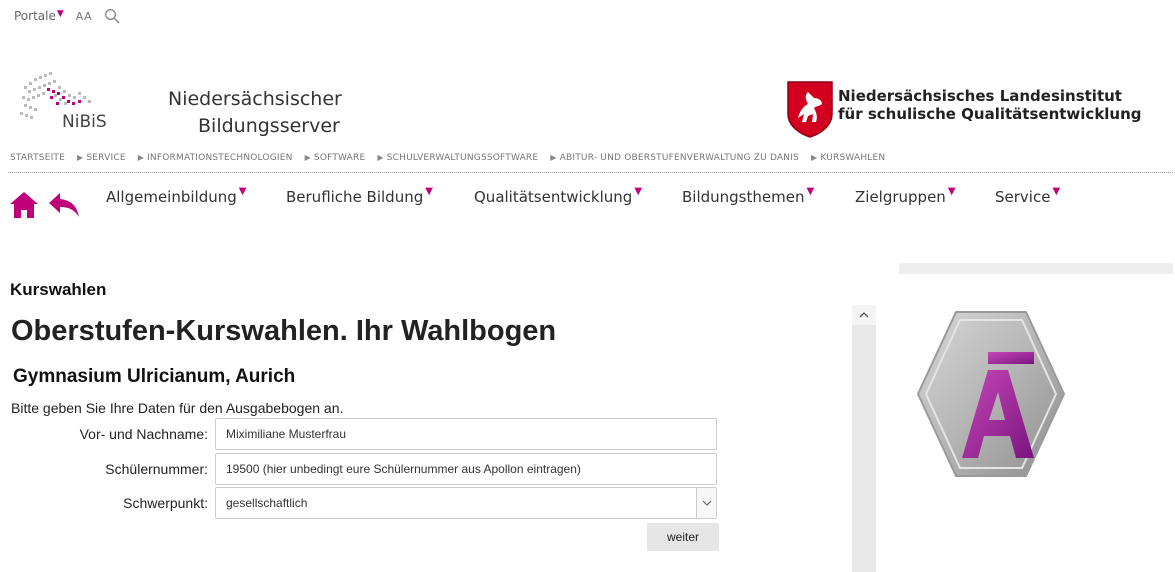  I want to click on nav-item-allgemeinbildung: Allgemeinbildung ▼, so click(176, 196).